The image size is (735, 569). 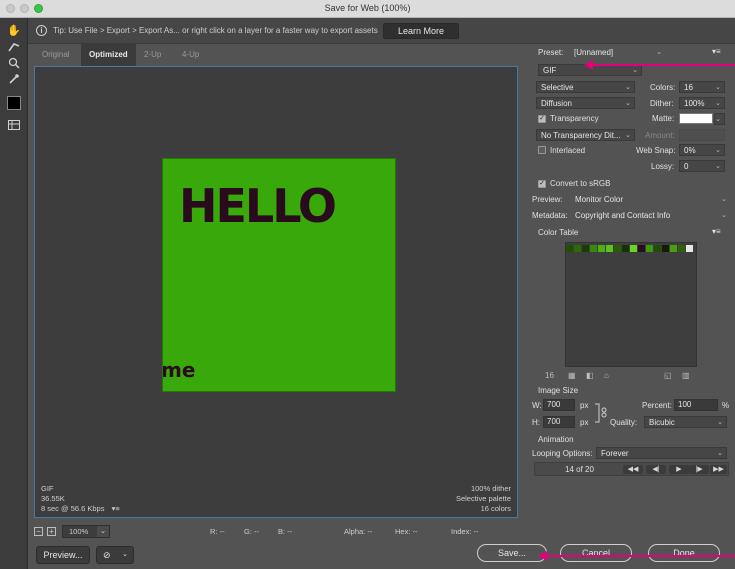 I want to click on interlaced-checkbox, so click(x=542, y=150).